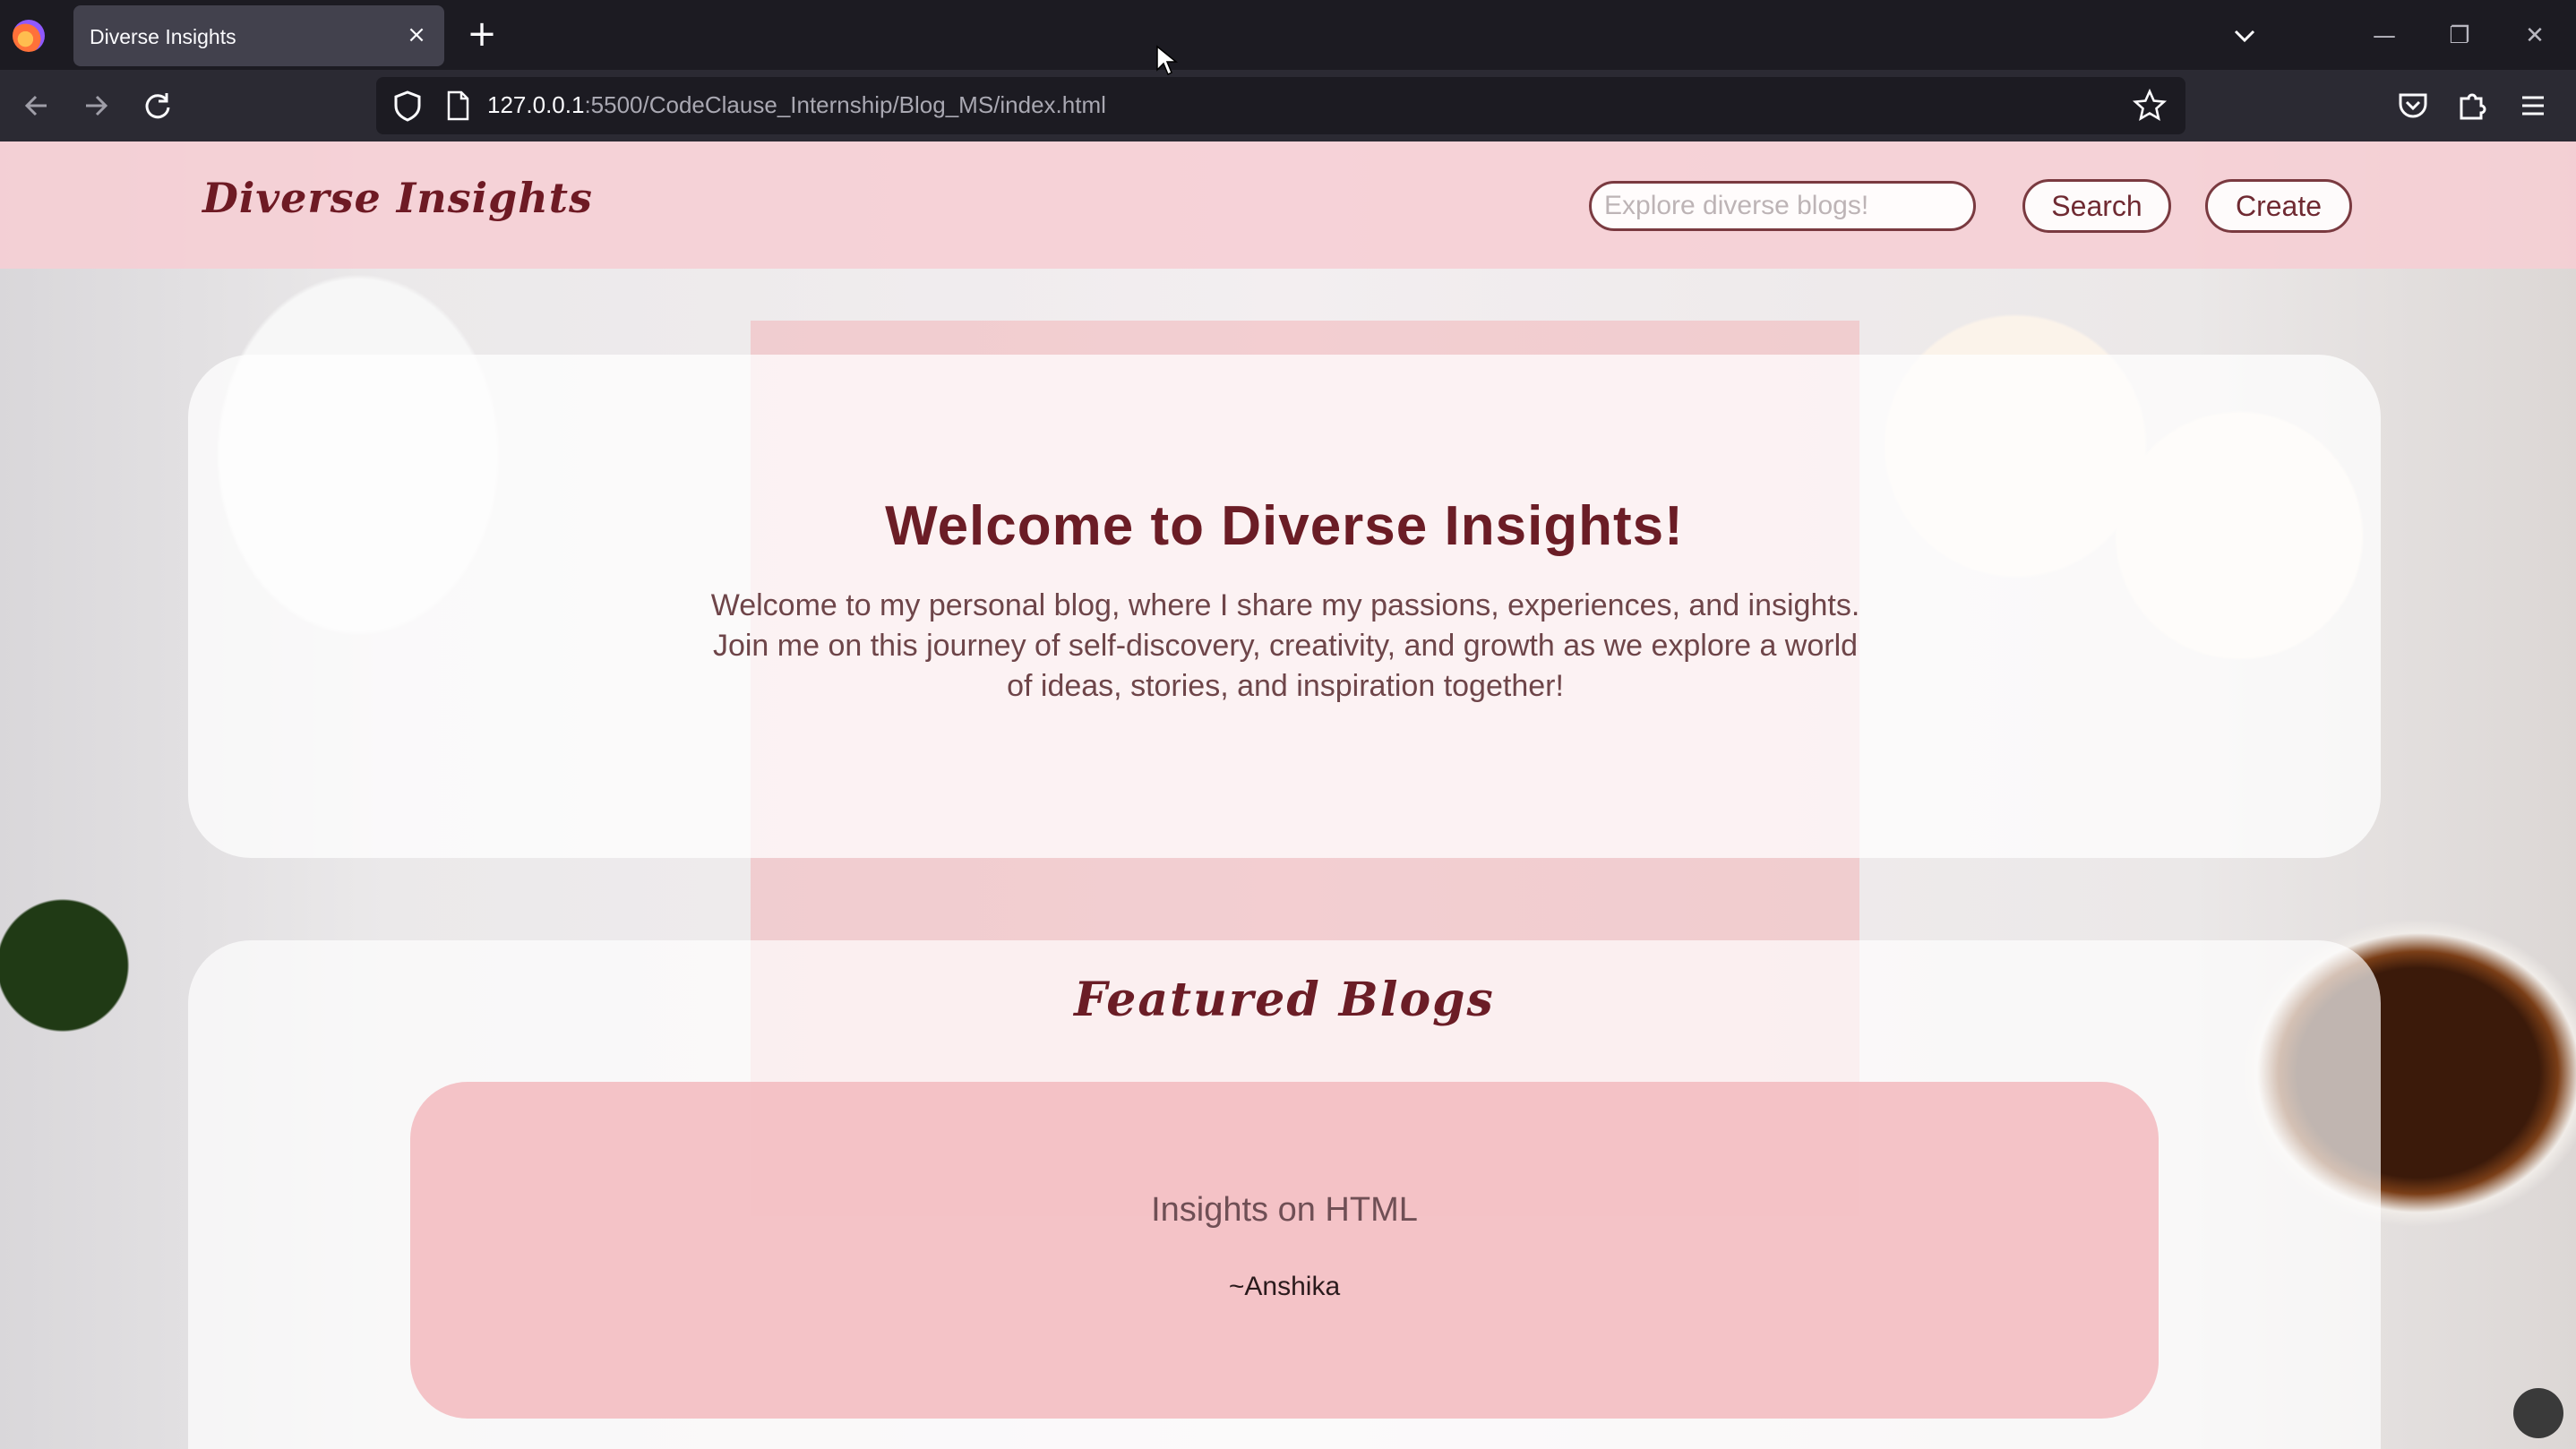 This screenshot has width=2576, height=1449. What do you see at coordinates (29, 36) in the screenshot?
I see `firefox-logo-icon` at bounding box center [29, 36].